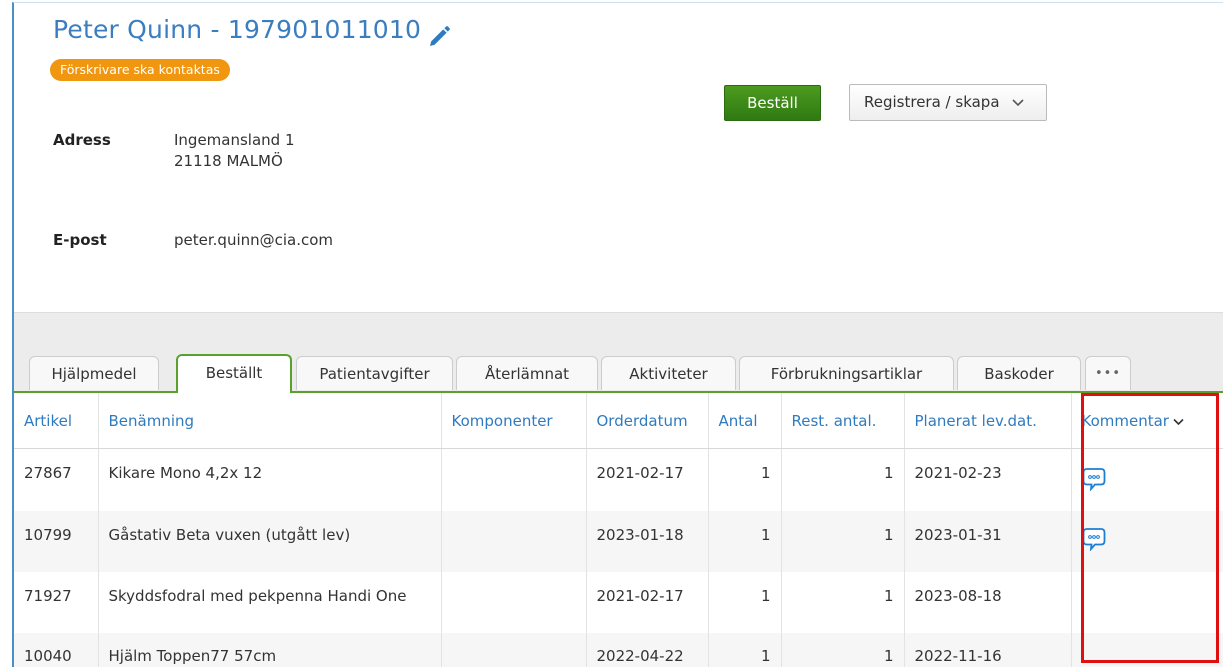  Describe the element at coordinates (744, 421) in the screenshot. I see `column-header-antal: Antal` at that location.